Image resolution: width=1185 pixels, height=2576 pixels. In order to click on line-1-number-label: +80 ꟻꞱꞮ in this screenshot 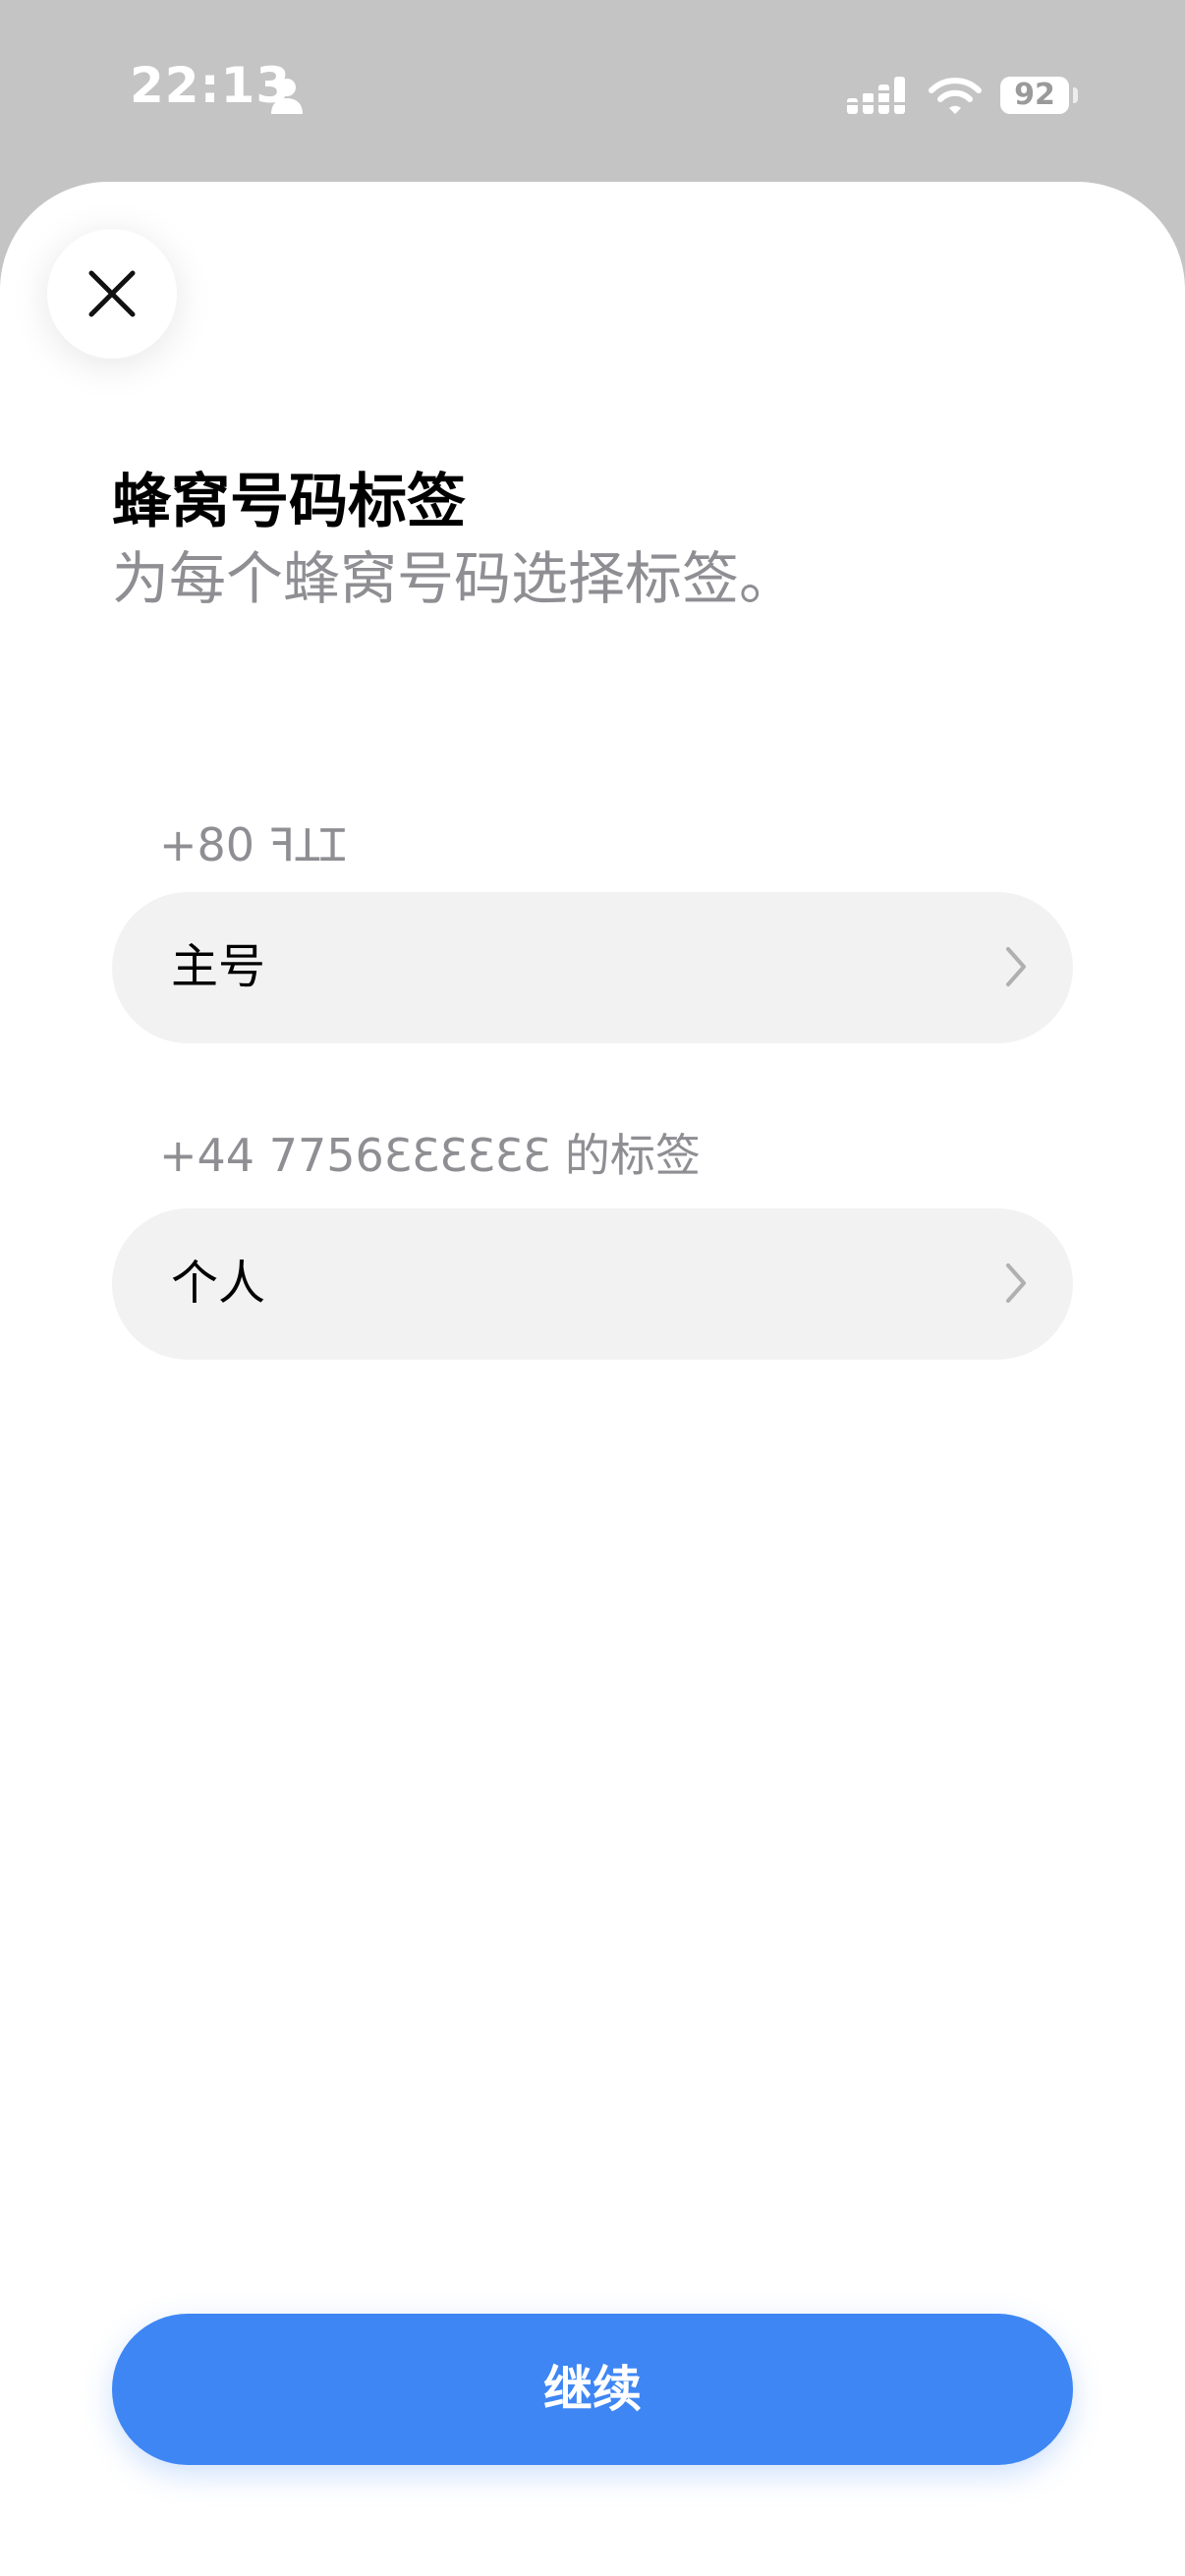, I will do `click(253, 844)`.